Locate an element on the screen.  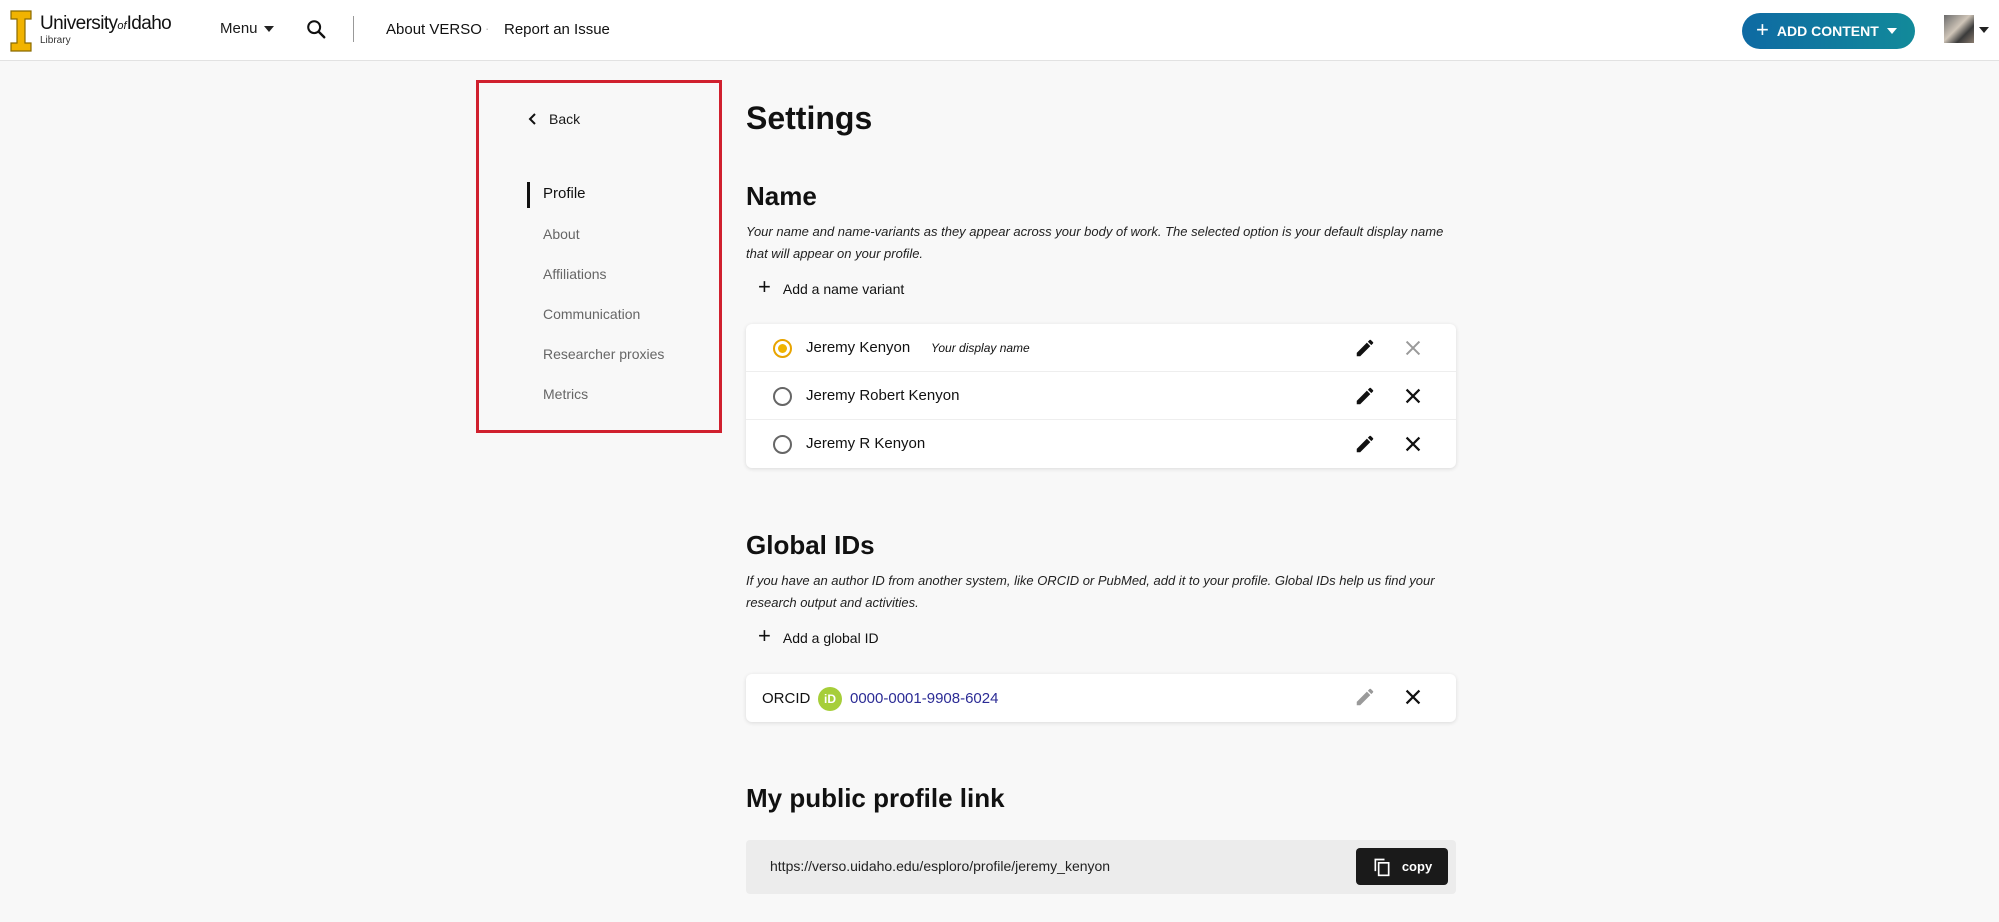
menu-label: Menu is located at coordinates (239, 28).